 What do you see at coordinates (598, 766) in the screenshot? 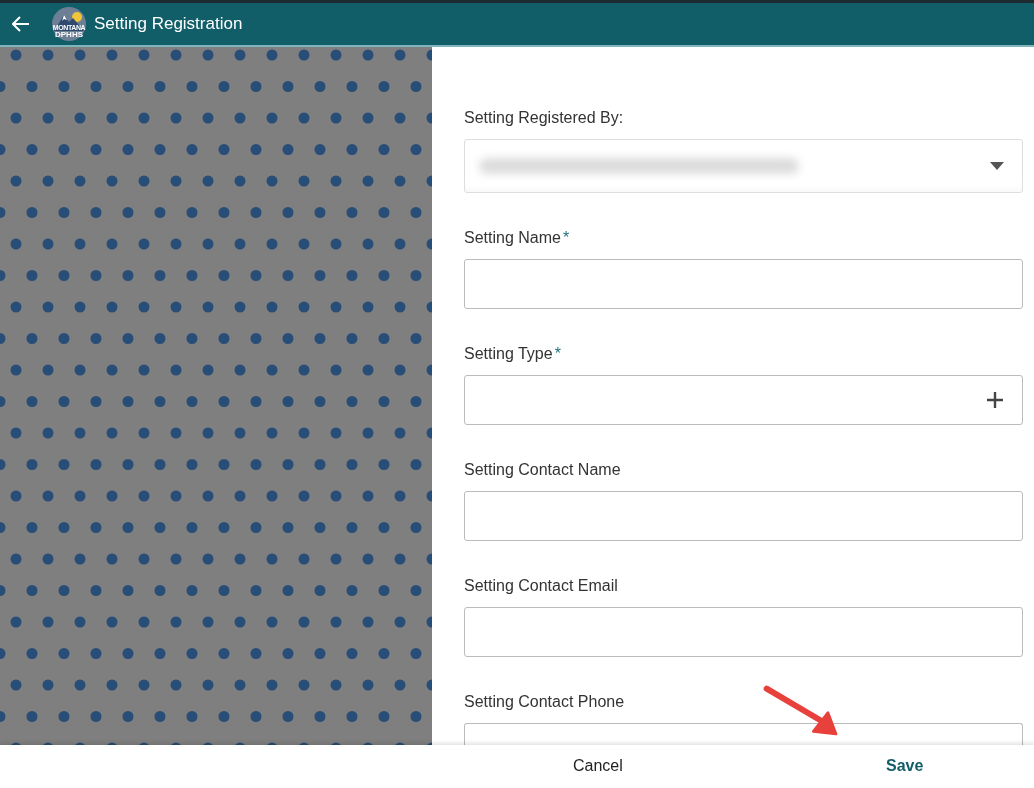
I see `cancel-button: Cancel` at bounding box center [598, 766].